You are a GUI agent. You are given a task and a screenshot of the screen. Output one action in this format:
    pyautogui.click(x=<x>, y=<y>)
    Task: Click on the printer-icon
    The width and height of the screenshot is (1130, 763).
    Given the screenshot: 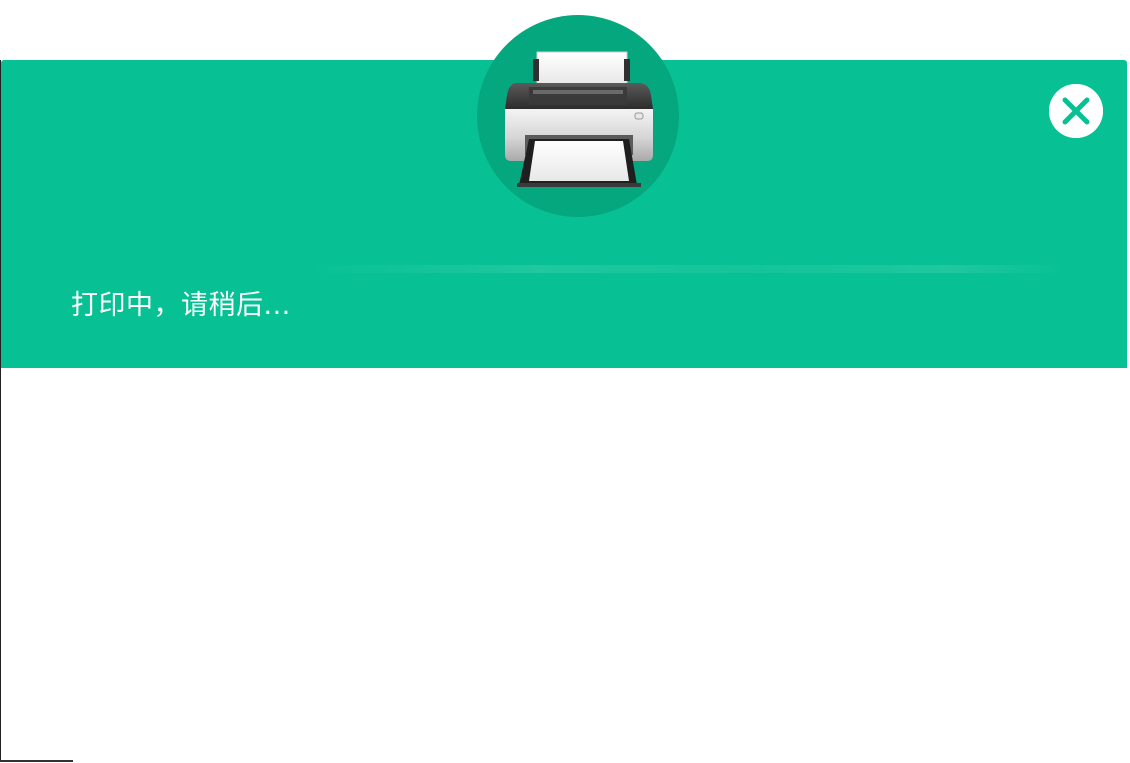 What is the action you would take?
    pyautogui.click(x=579, y=119)
    